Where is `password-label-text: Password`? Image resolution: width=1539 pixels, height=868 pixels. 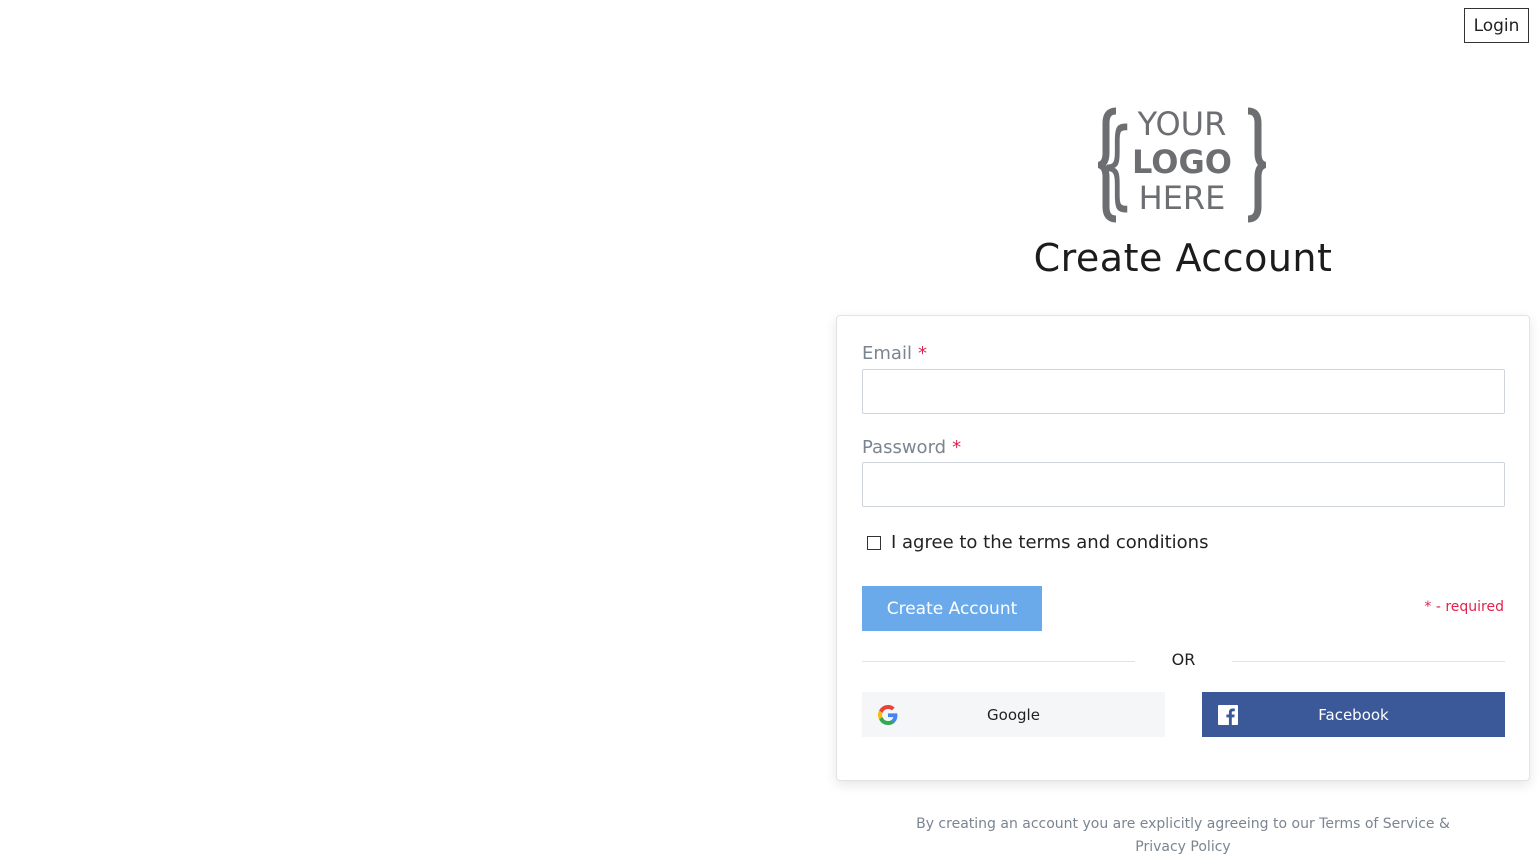 password-label-text: Password is located at coordinates (904, 447).